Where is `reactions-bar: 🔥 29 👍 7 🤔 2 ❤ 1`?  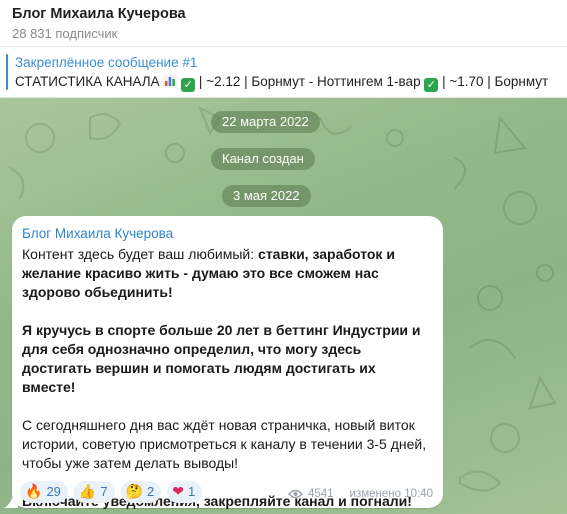 reactions-bar: 🔥 29 👍 7 🤔 2 ❤ 1 is located at coordinates (111, 492).